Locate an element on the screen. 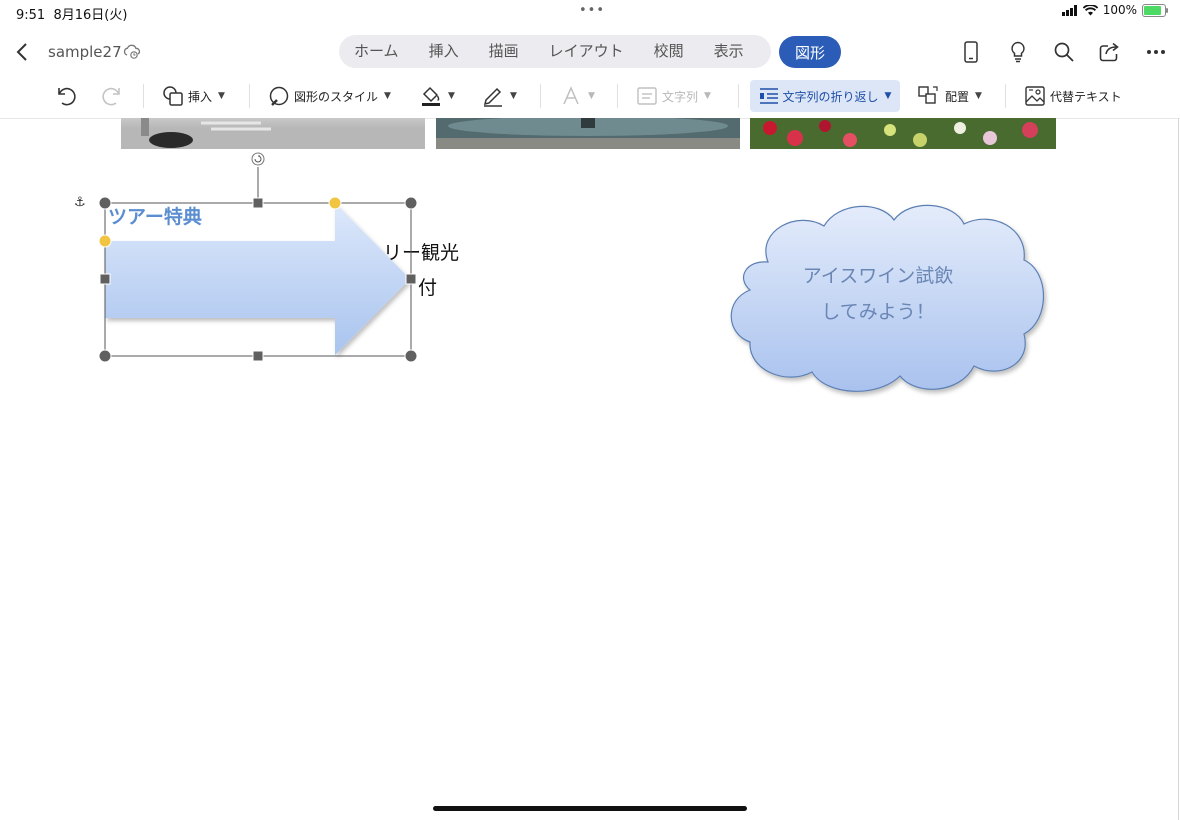 The height and width of the screenshot is (820, 1180). battery-percent: 100% is located at coordinates (1119, 10).